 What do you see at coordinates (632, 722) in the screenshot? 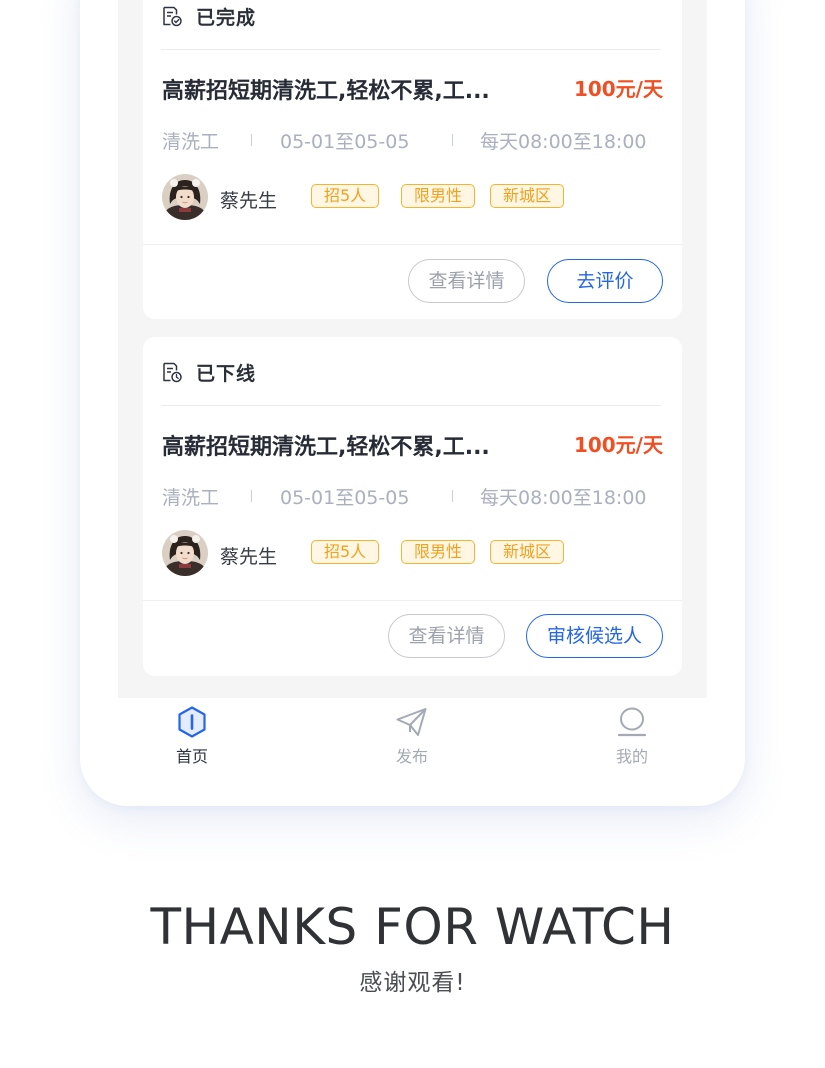
I see `profile-icon` at bounding box center [632, 722].